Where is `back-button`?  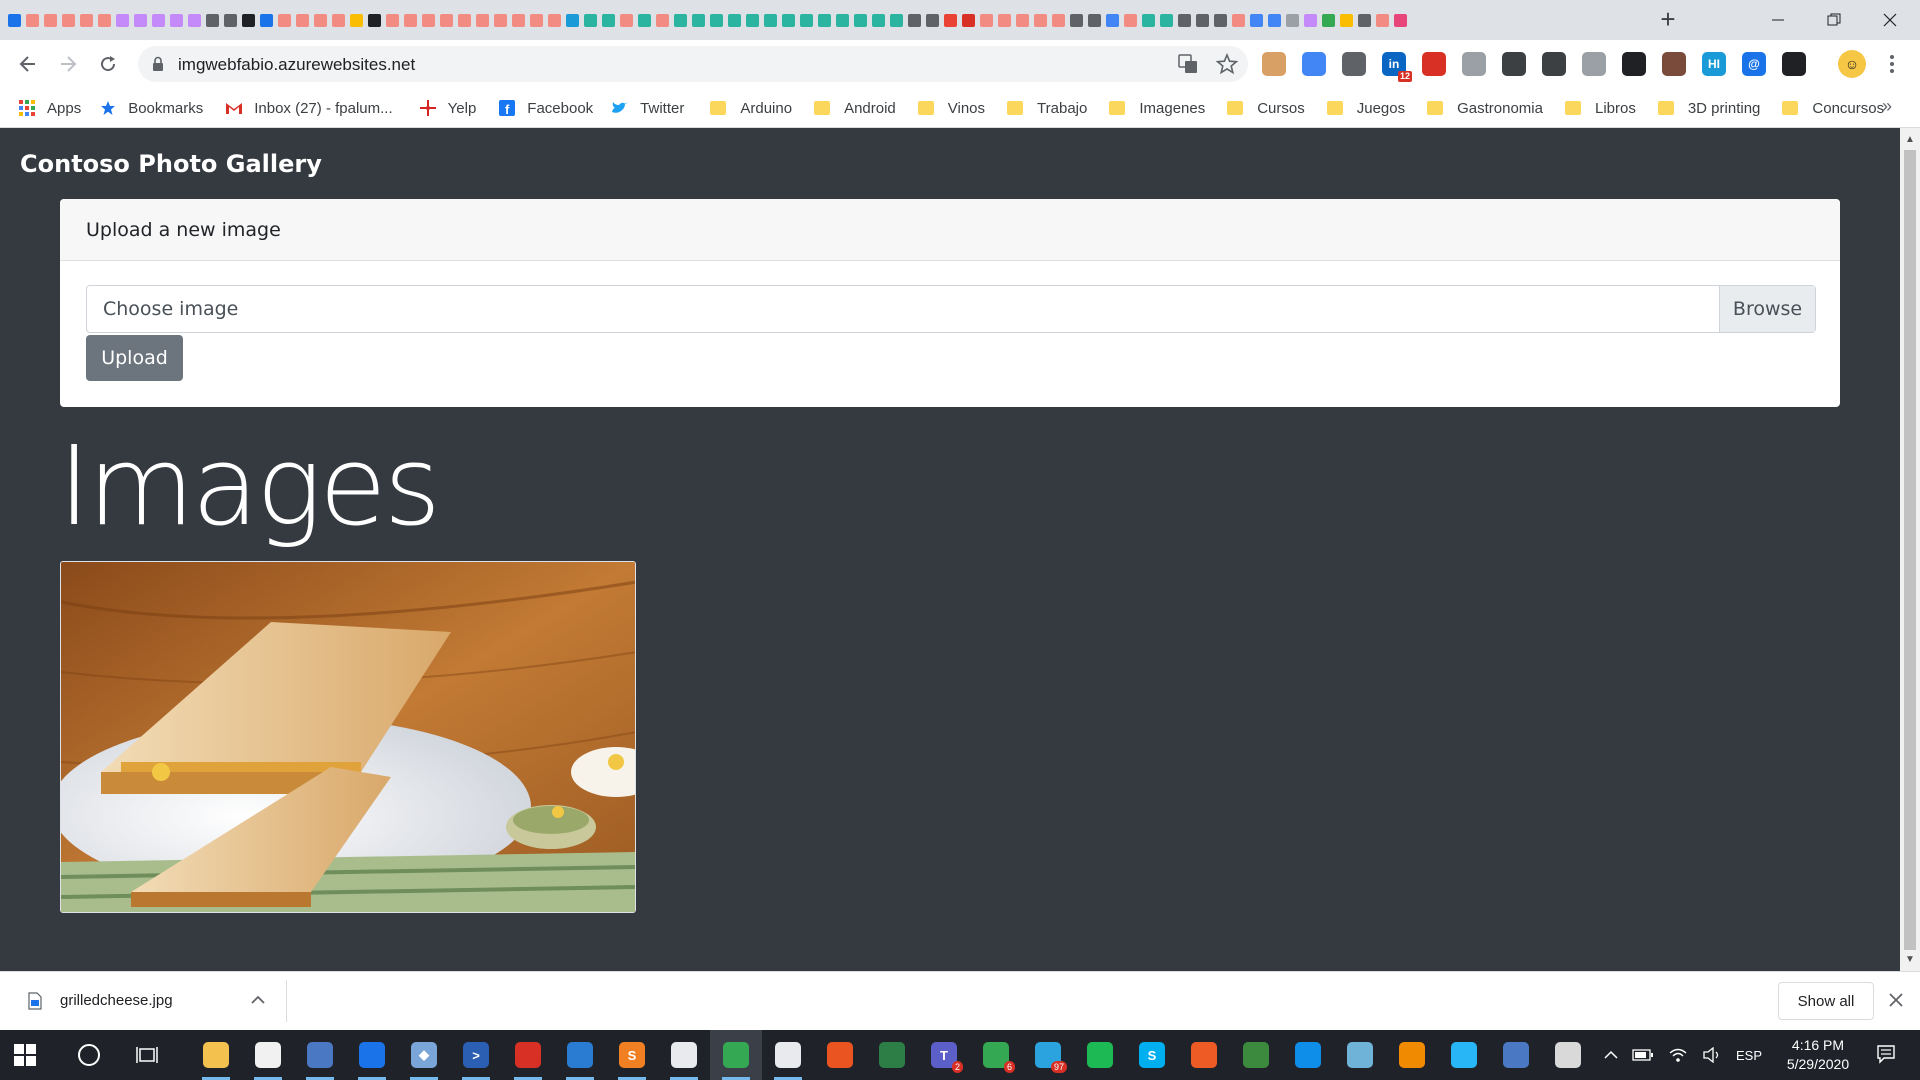
back-button is located at coordinates (28, 64).